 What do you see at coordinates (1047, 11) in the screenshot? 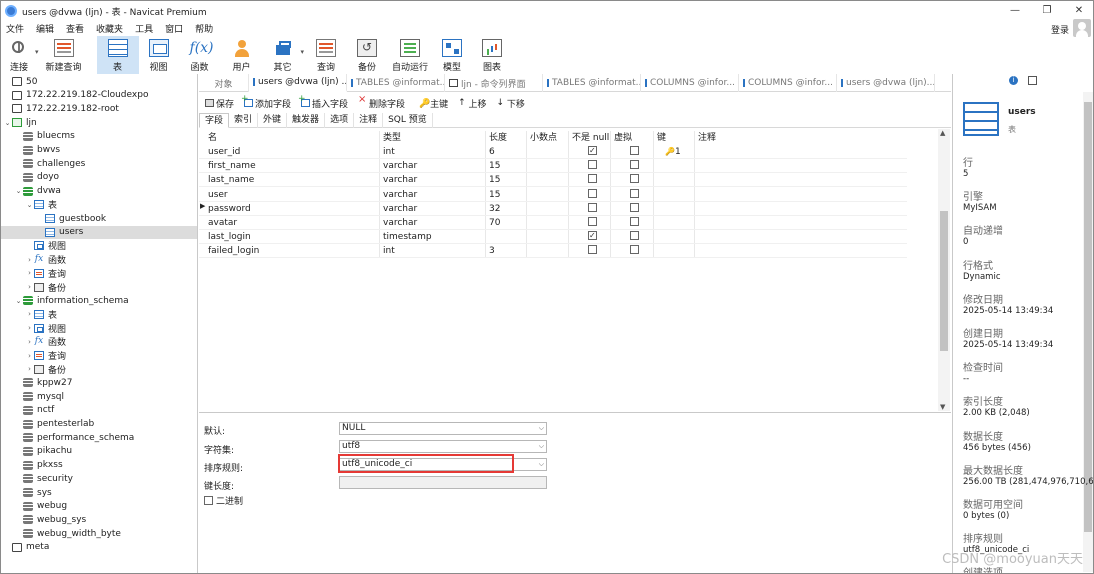
I see `maximize-button: ❐` at bounding box center [1047, 11].